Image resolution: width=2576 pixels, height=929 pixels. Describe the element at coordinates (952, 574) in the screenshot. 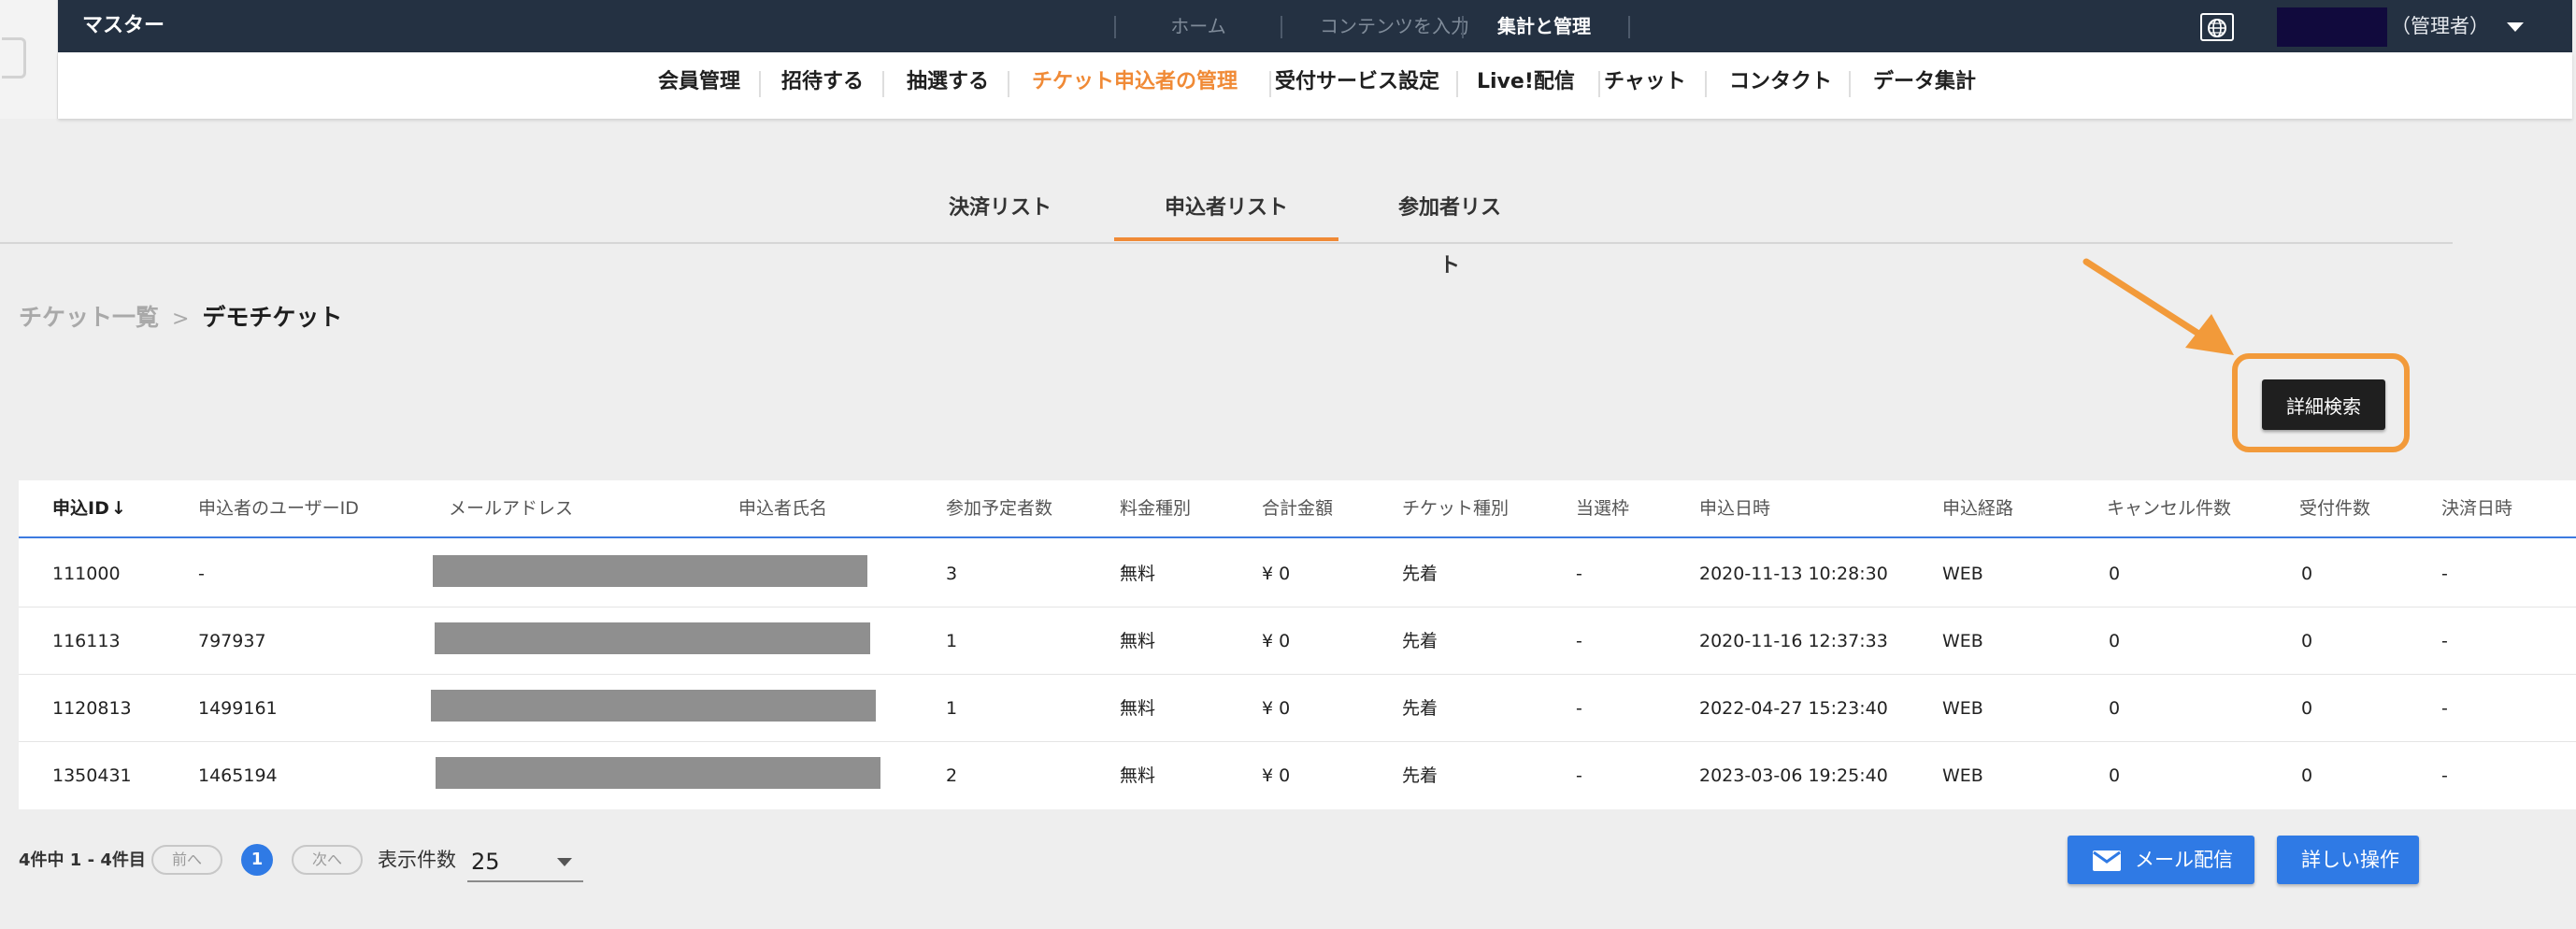

I see `cell-attendees: 3` at that location.